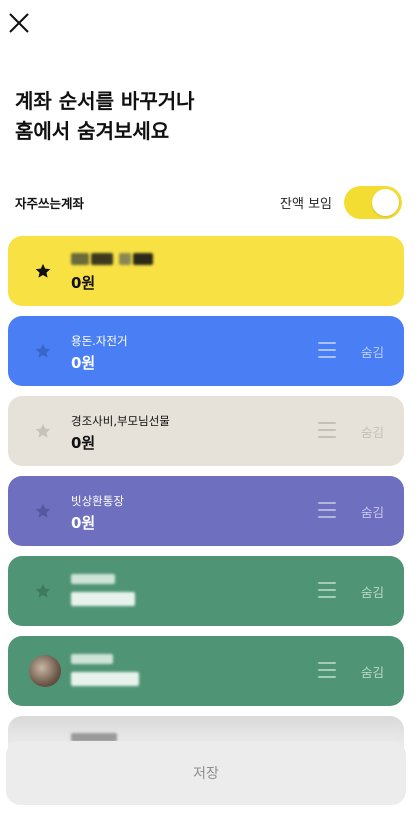  I want to click on save-button: 저장, so click(206, 773).